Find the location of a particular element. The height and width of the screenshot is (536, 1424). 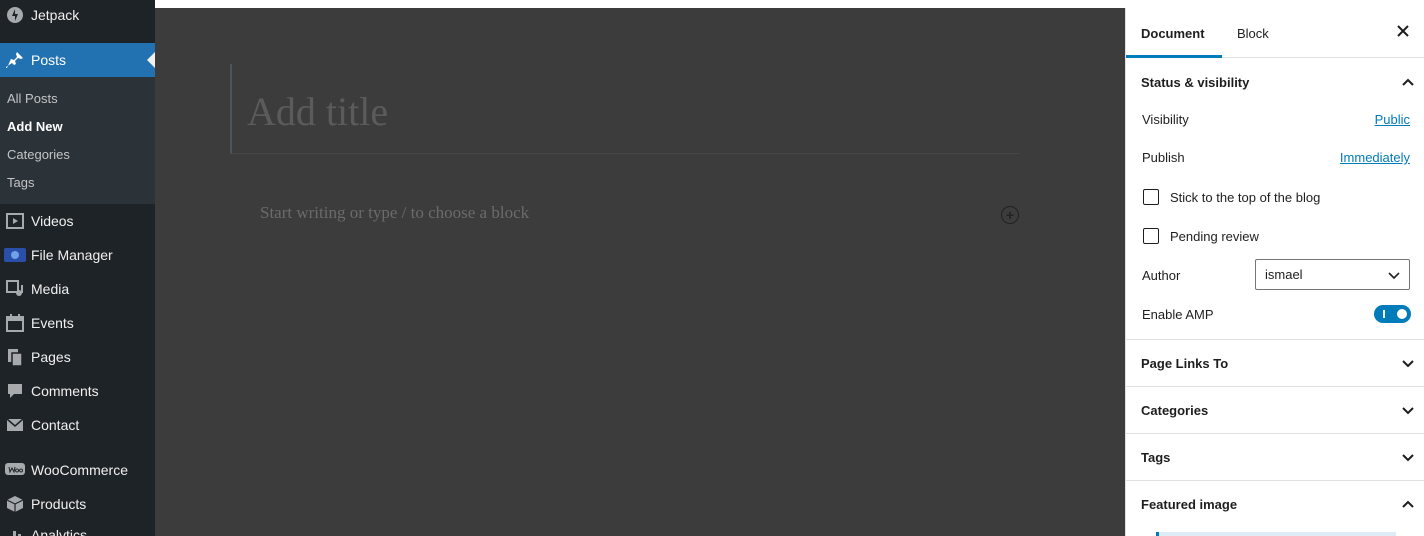

menu-item-pages: Pages is located at coordinates (77, 357).